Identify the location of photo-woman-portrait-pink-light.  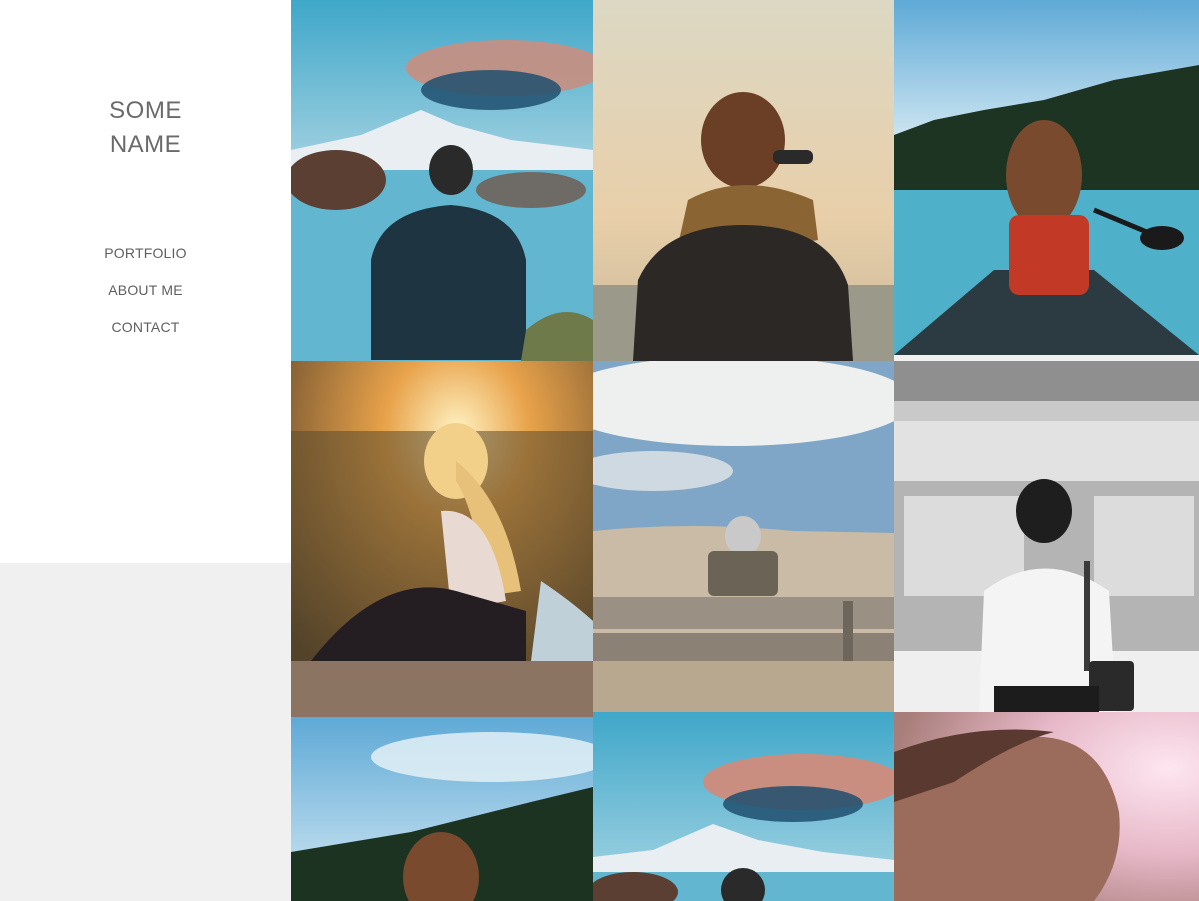
(1046, 806).